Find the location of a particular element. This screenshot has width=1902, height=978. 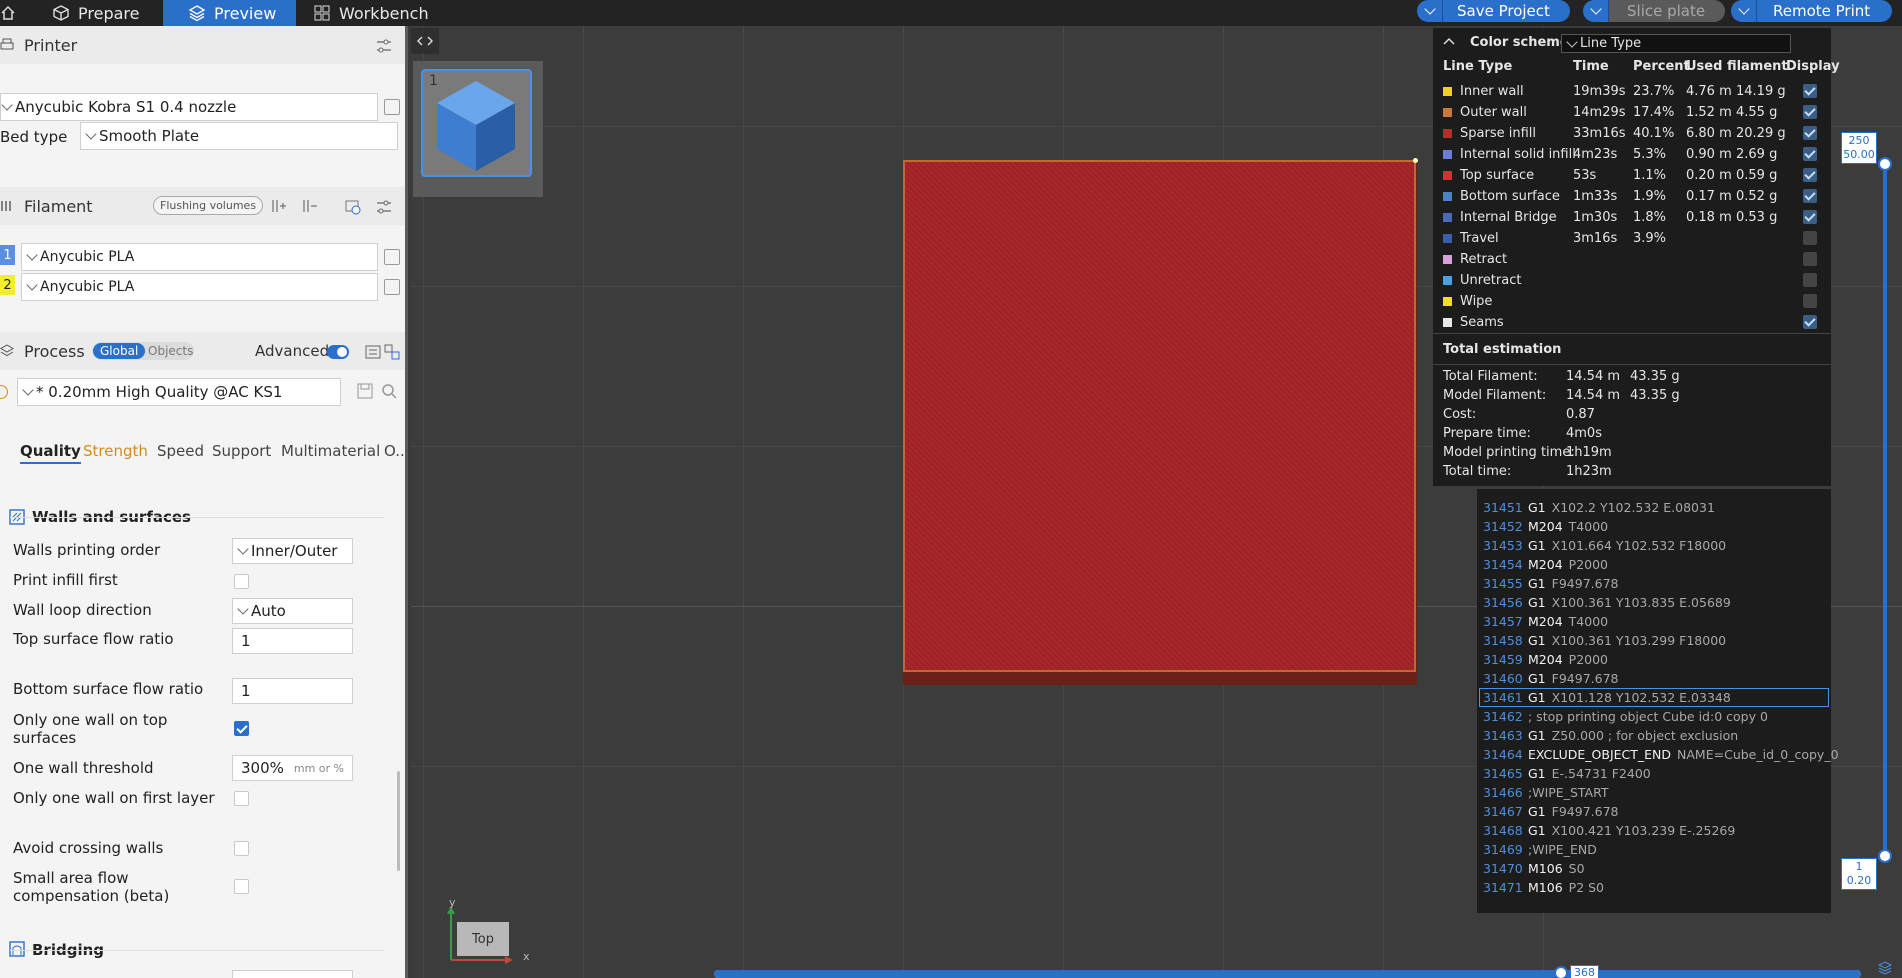

tab-quality: Quality is located at coordinates (50, 453).